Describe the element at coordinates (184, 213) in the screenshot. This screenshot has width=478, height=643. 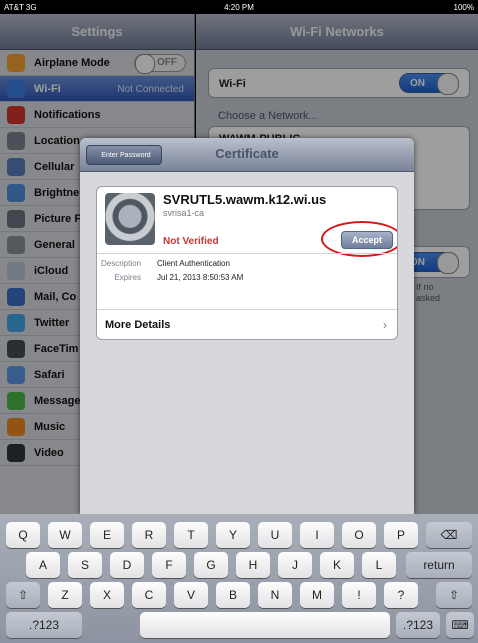
I see `certificate-issuer: svrisa1-ca` at that location.